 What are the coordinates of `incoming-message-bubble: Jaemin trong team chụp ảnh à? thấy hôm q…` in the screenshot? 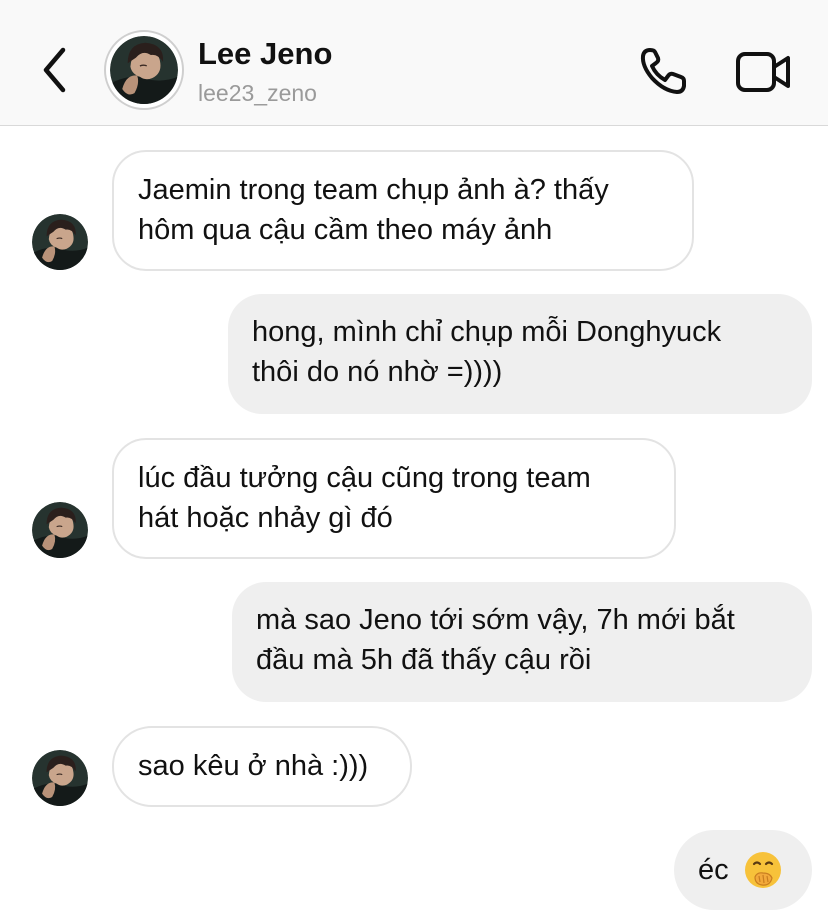 It's located at (403, 210).